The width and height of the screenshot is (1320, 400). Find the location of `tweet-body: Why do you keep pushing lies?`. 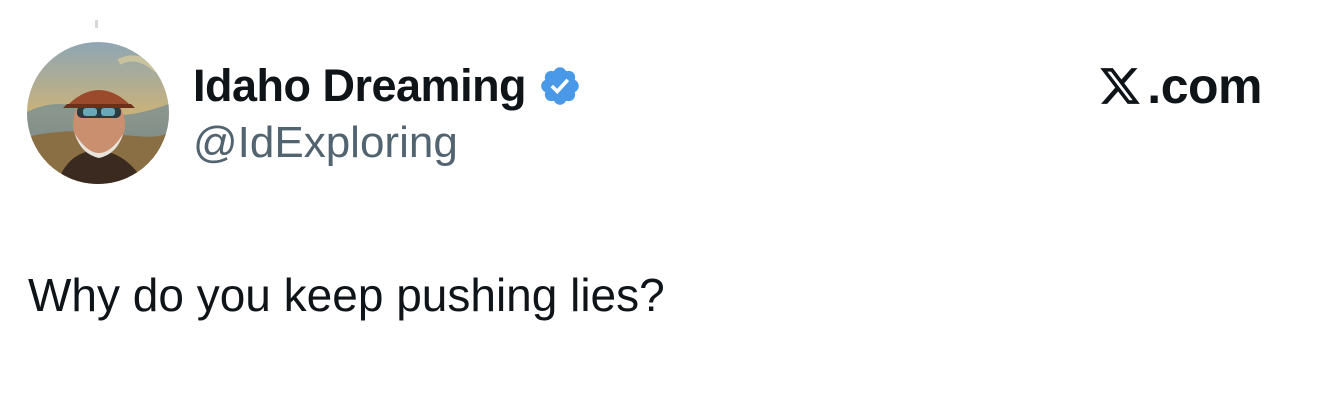

tweet-body: Why do you keep pushing lies? is located at coordinates (346, 295).